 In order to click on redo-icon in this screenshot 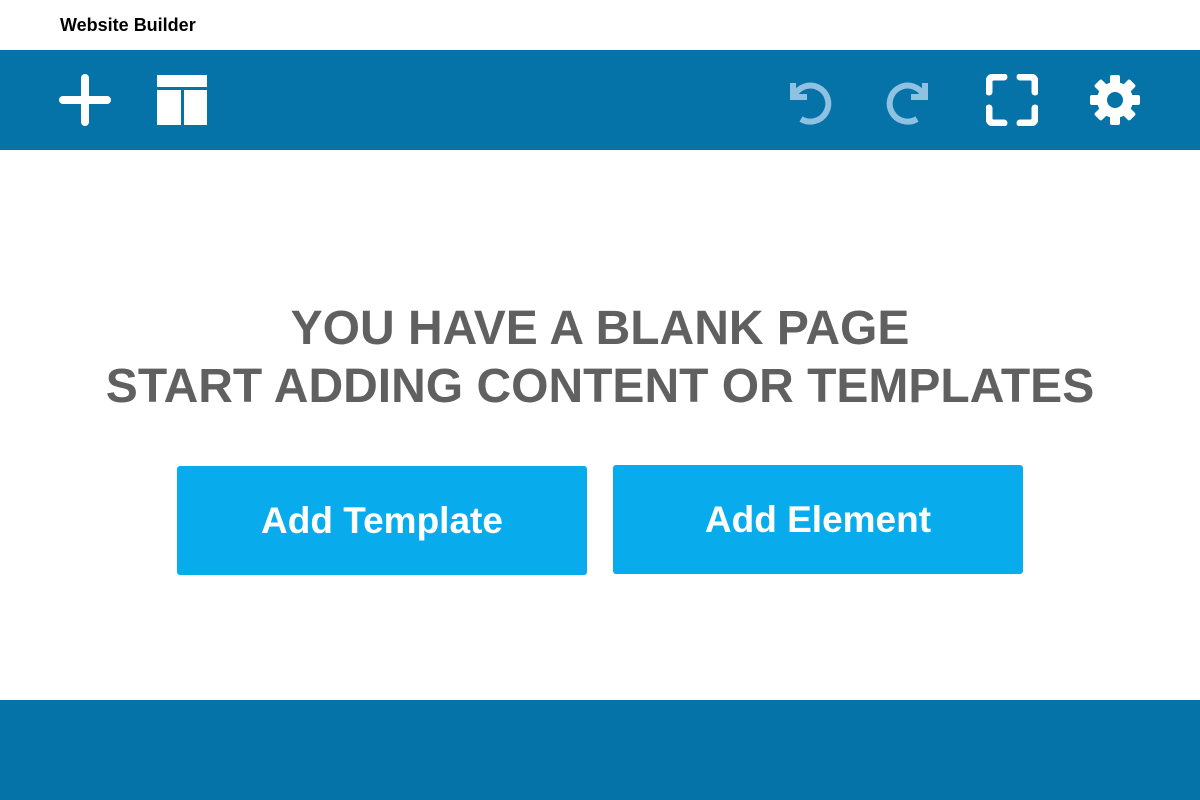, I will do `click(910, 100)`.